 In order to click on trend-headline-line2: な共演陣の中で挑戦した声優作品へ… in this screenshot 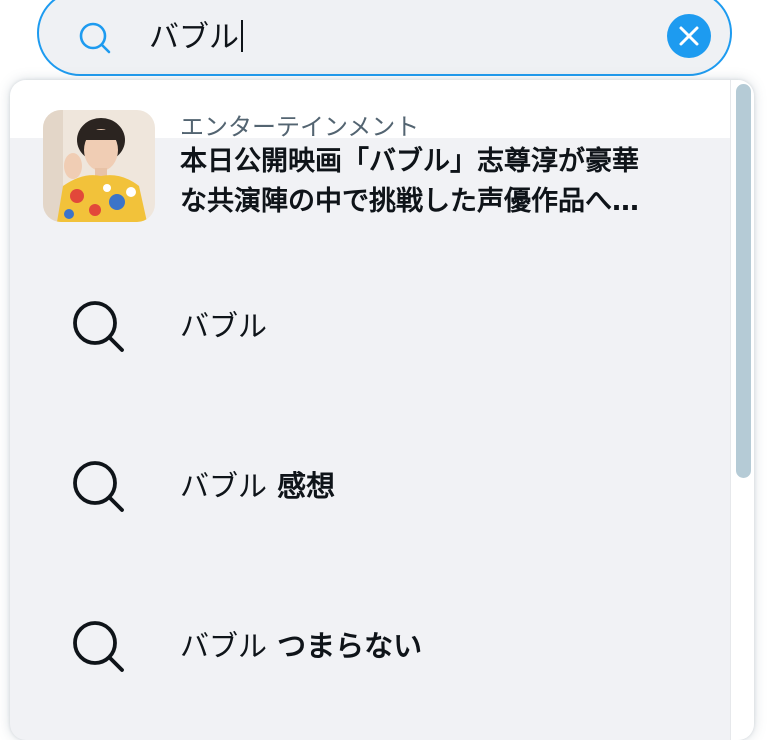, I will do `click(409, 201)`.